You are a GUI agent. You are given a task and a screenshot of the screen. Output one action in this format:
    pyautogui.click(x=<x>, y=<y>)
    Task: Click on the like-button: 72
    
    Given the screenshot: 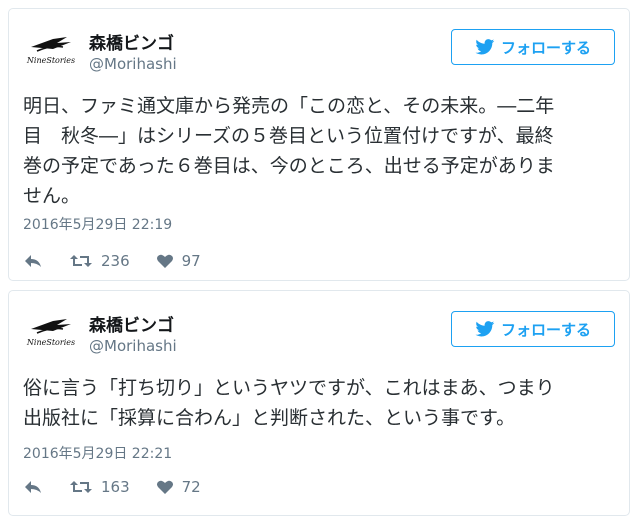 What is the action you would take?
    pyautogui.click(x=178, y=487)
    